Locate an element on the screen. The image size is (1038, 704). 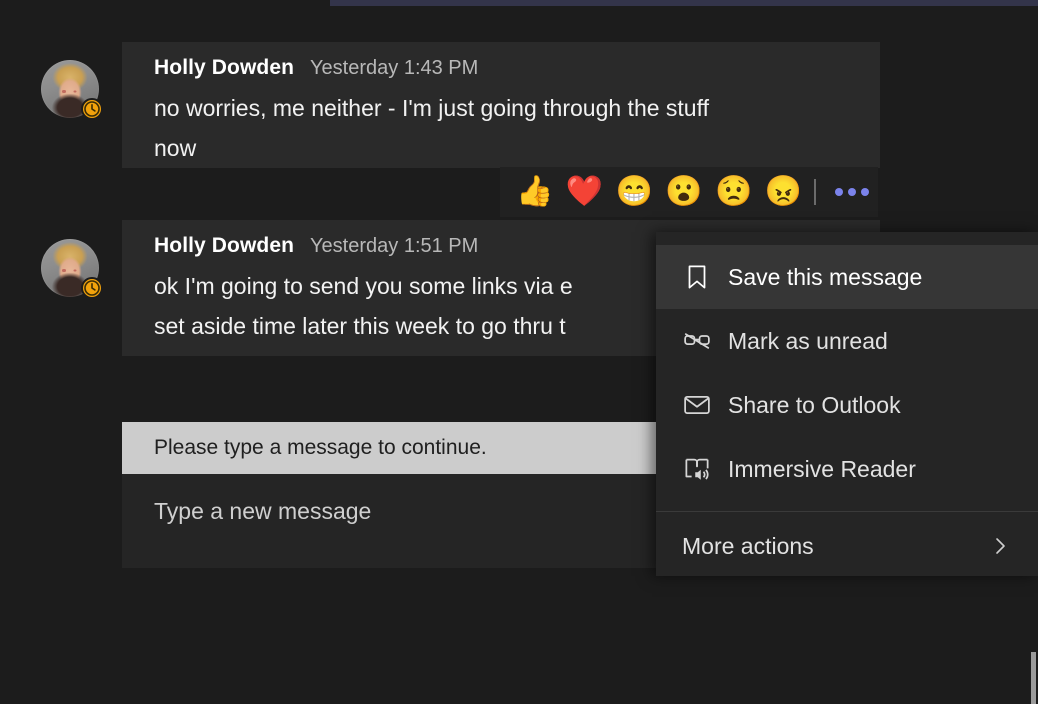
top-accent-strip is located at coordinates (684, 3).